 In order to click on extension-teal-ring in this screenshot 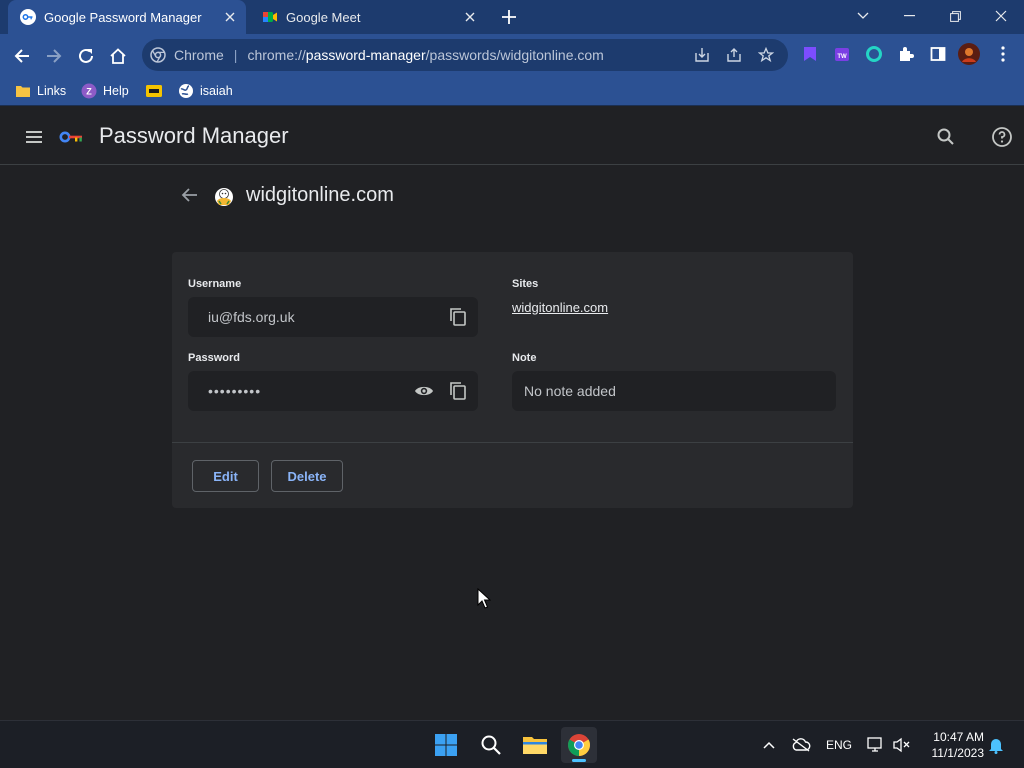, I will do `click(874, 54)`.